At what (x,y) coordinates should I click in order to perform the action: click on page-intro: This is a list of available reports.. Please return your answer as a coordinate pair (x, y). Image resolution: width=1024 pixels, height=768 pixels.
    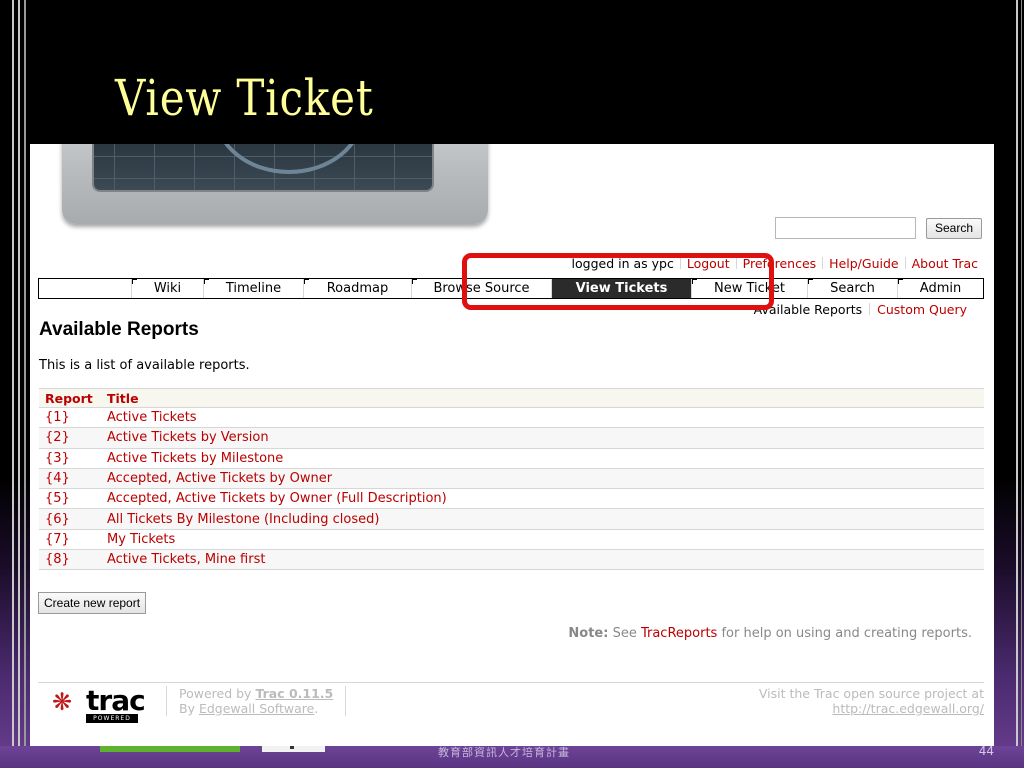
    Looking at the image, I should click on (144, 365).